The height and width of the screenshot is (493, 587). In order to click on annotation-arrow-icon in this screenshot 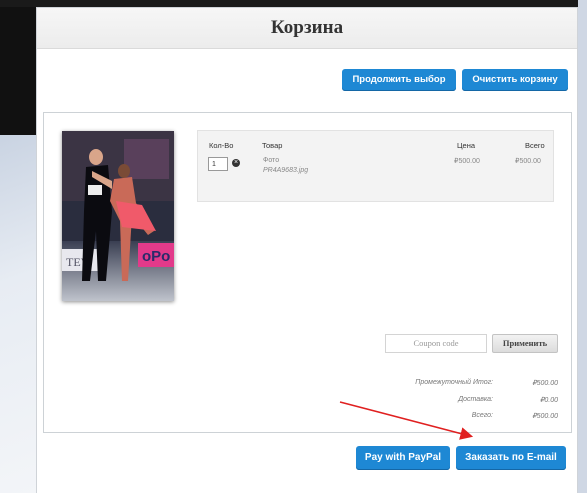, I will do `click(406, 420)`.